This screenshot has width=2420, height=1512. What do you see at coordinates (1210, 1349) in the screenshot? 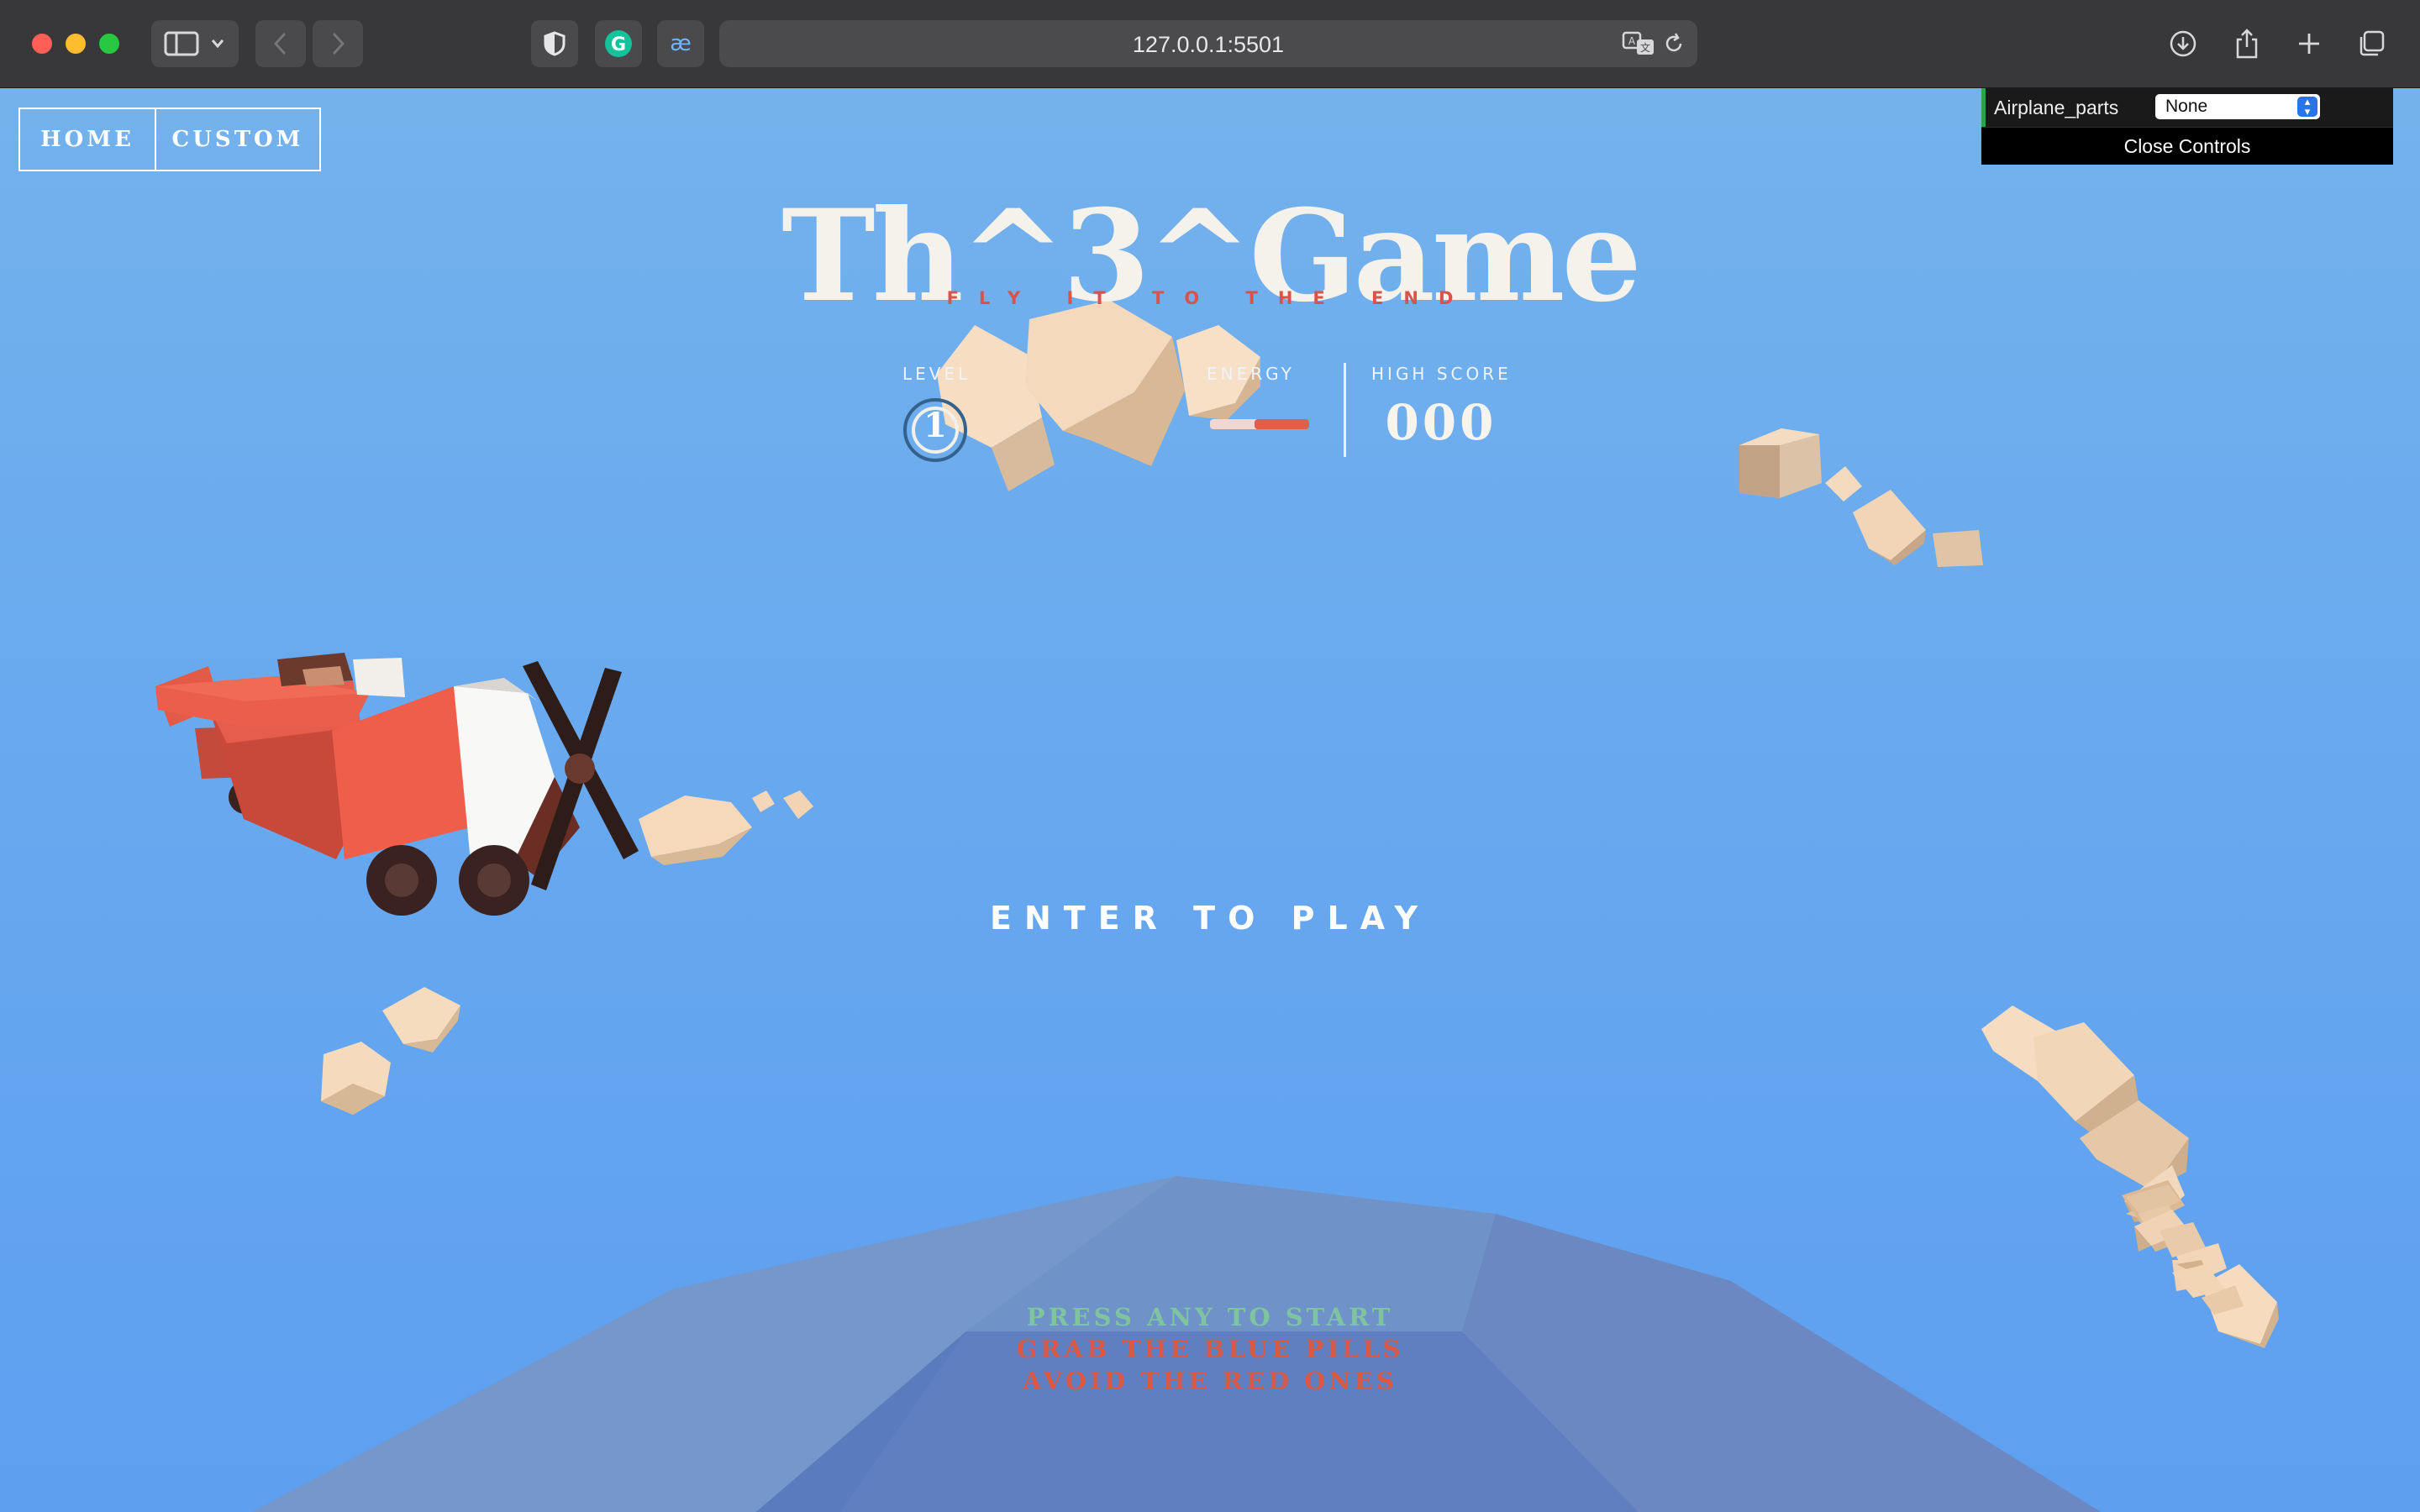
I see `instruction-grab-blue: GRAB THE BLUE PILLS` at bounding box center [1210, 1349].